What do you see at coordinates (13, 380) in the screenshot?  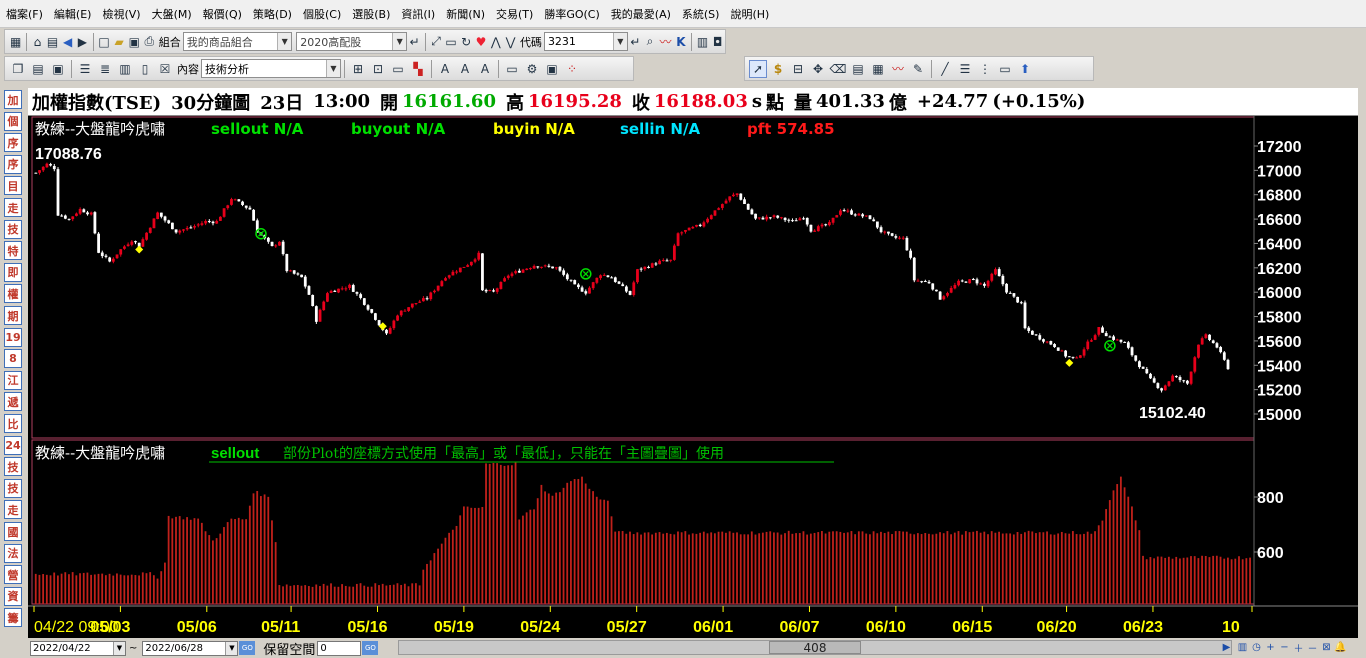 I see `left-tab-13: 江` at bounding box center [13, 380].